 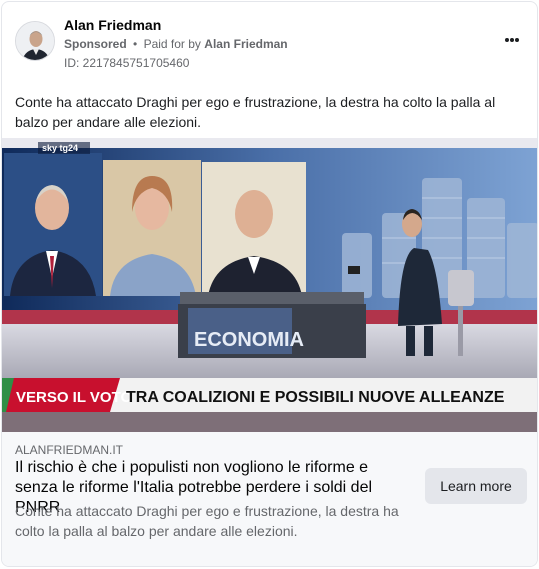 What do you see at coordinates (245, 44) in the screenshot?
I see `payer-name: Alan Friedman` at bounding box center [245, 44].